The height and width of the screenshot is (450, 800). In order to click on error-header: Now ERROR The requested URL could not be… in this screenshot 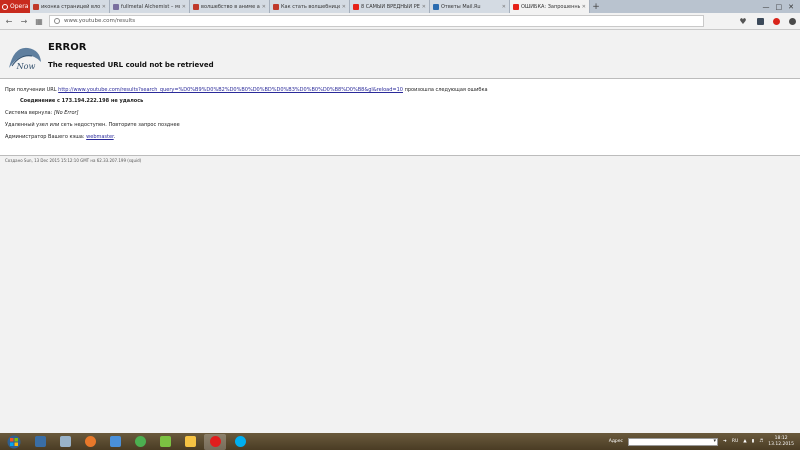, I will do `click(110, 57)`.